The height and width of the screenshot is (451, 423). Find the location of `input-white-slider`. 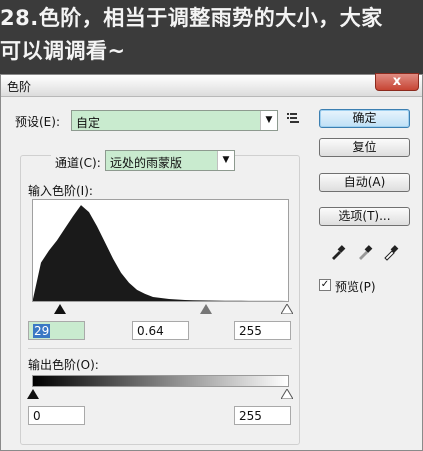

input-white-slider is located at coordinates (287, 309).